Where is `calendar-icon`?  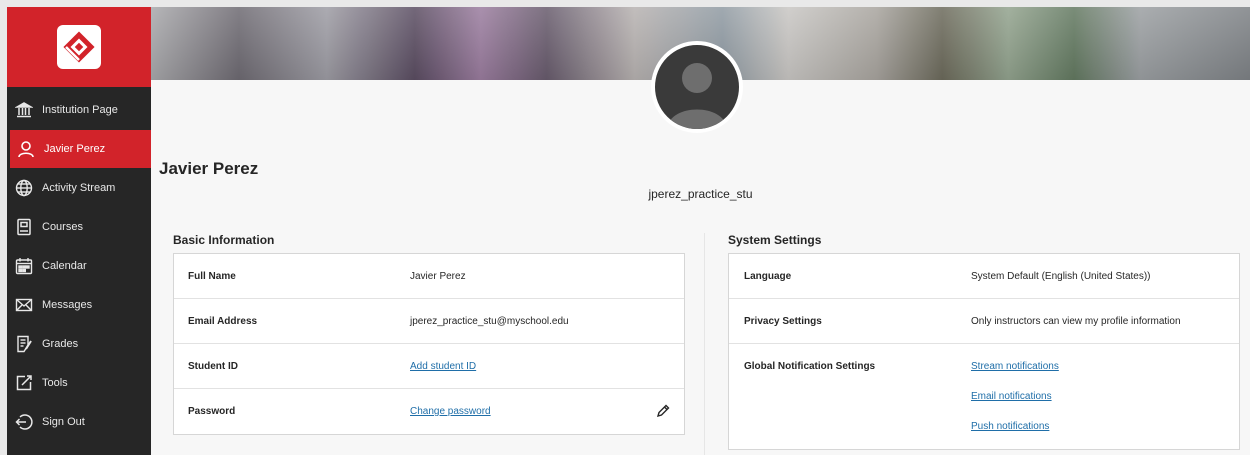 calendar-icon is located at coordinates (24, 266).